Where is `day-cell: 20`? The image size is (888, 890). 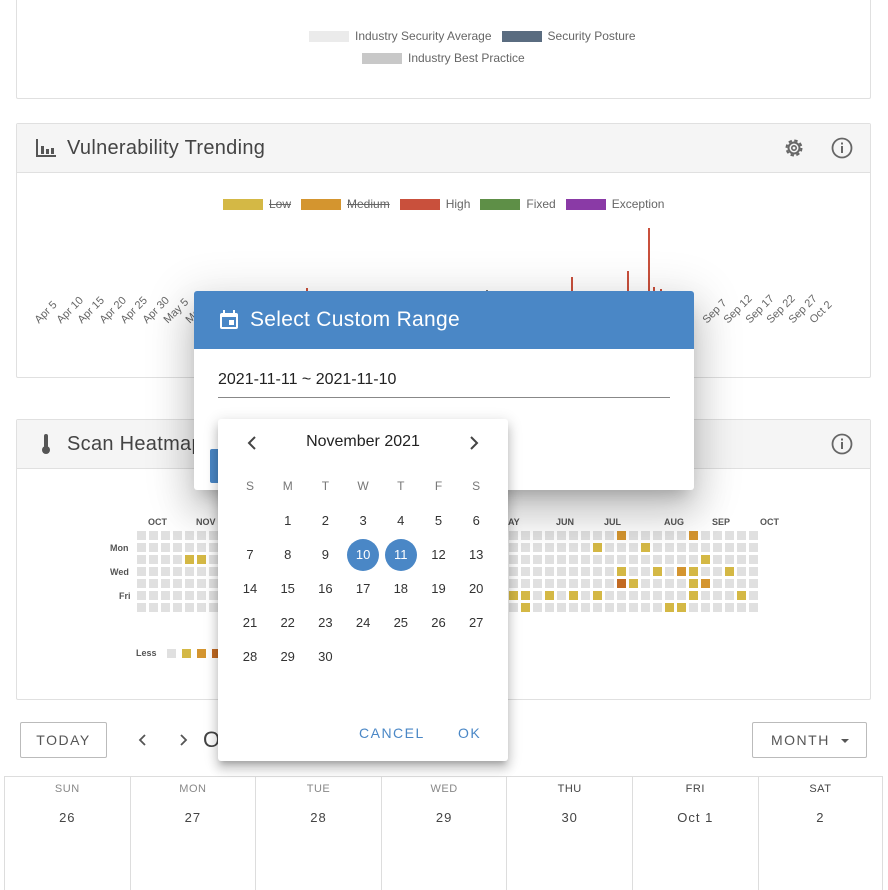
day-cell: 20 is located at coordinates (476, 589).